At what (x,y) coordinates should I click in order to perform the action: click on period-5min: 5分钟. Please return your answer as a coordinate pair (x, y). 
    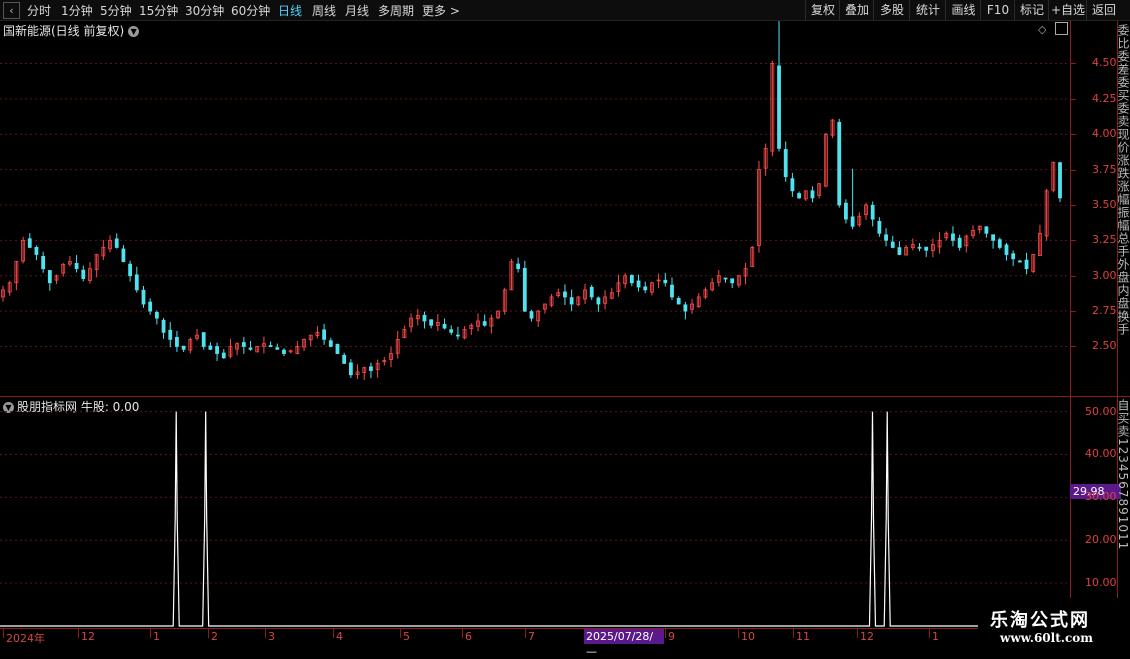
    Looking at the image, I should click on (116, 10).